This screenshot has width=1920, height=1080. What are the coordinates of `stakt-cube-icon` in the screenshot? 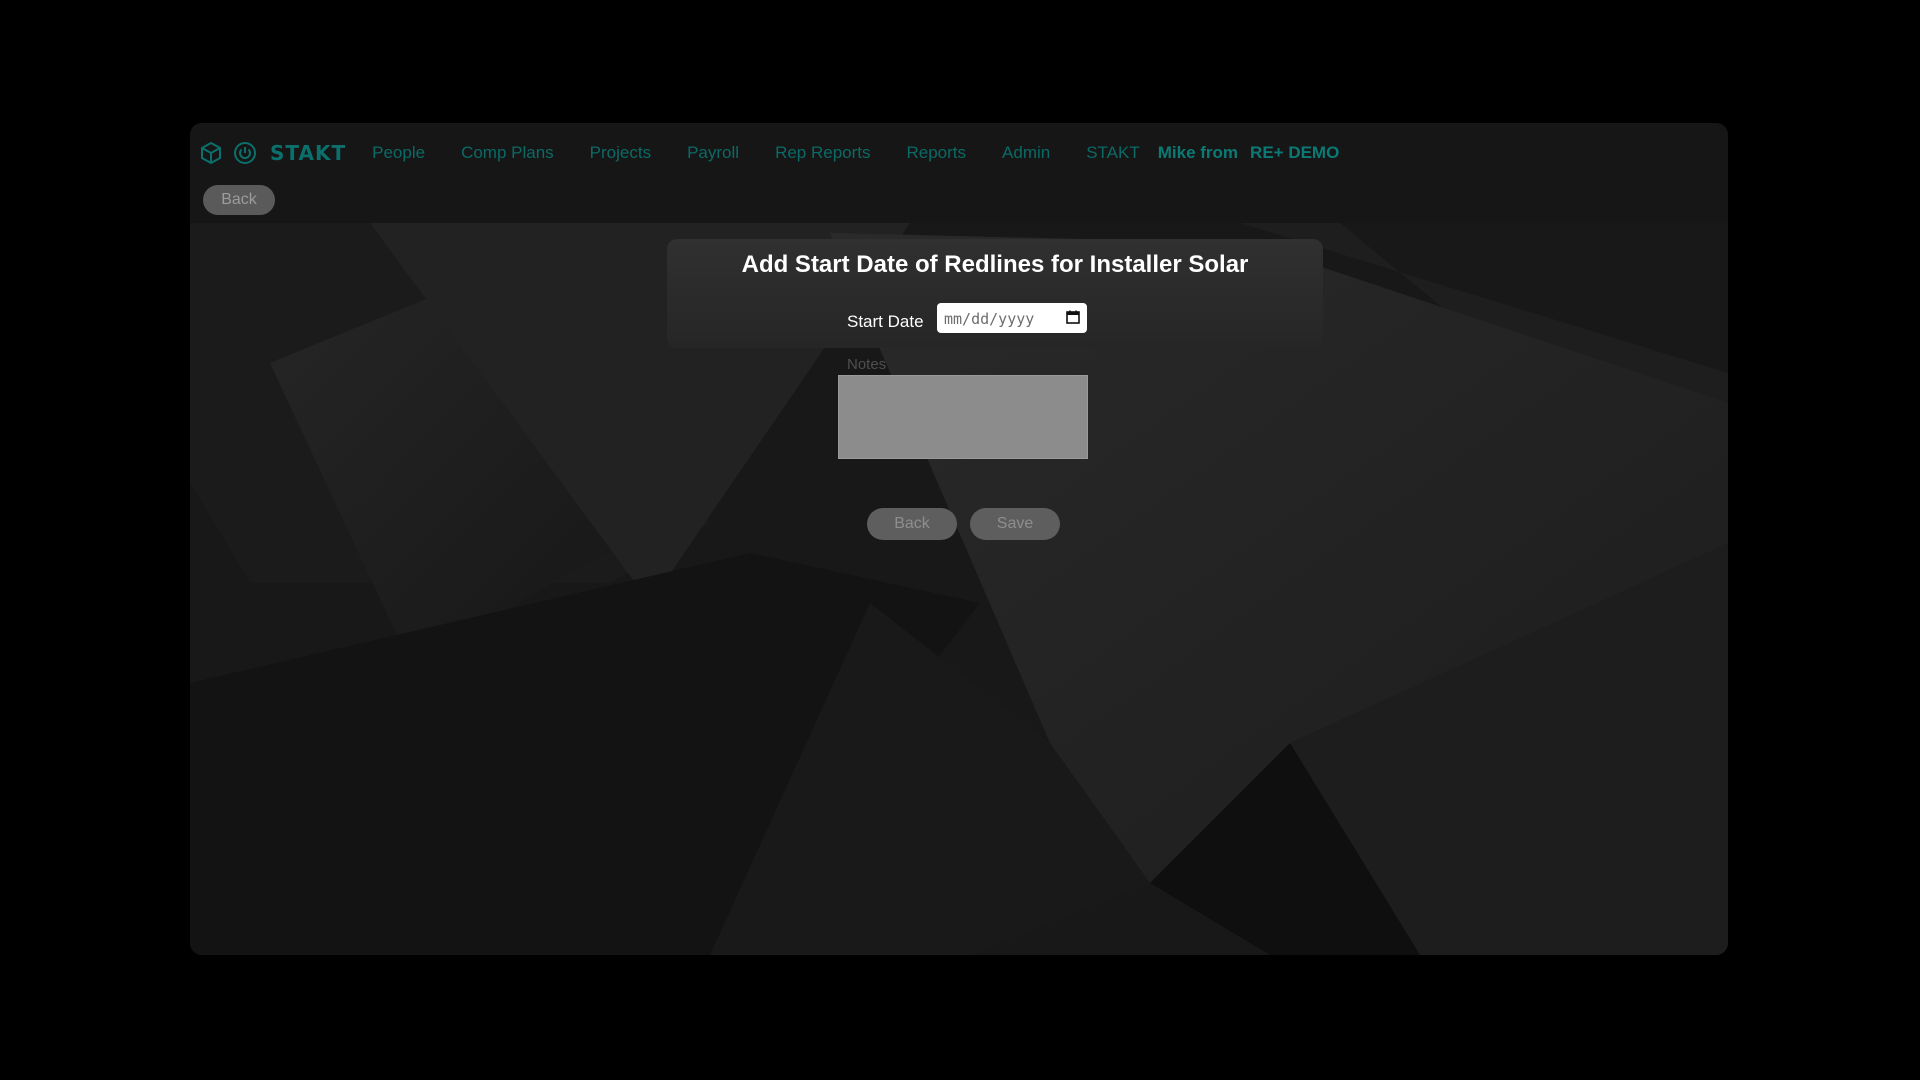 It's located at (211, 153).